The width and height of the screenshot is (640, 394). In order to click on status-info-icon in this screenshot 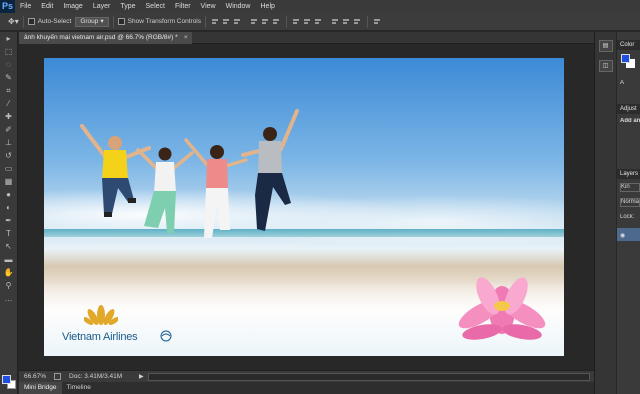, I will do `click(58, 376)`.